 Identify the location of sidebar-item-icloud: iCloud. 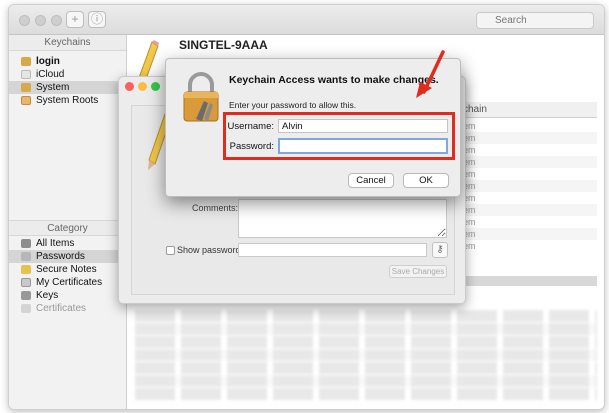
(67, 74).